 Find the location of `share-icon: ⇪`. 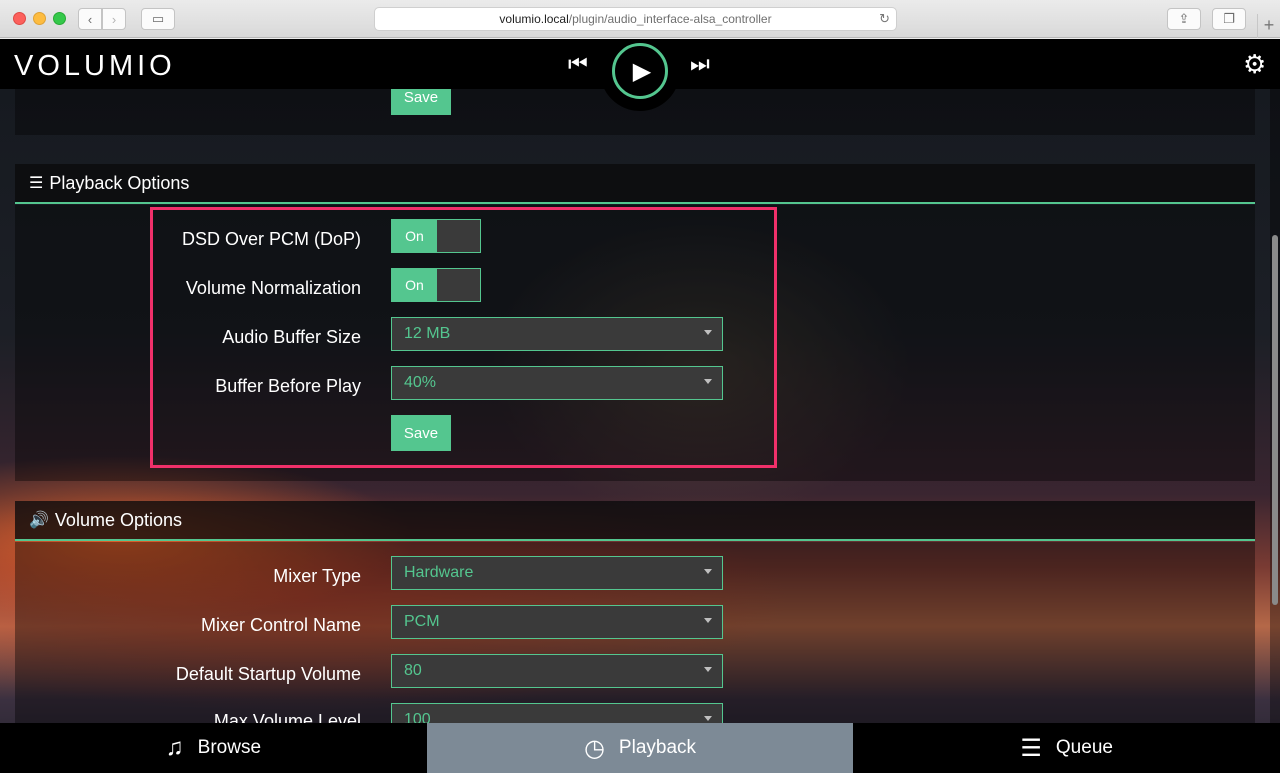

share-icon: ⇪ is located at coordinates (1184, 18).